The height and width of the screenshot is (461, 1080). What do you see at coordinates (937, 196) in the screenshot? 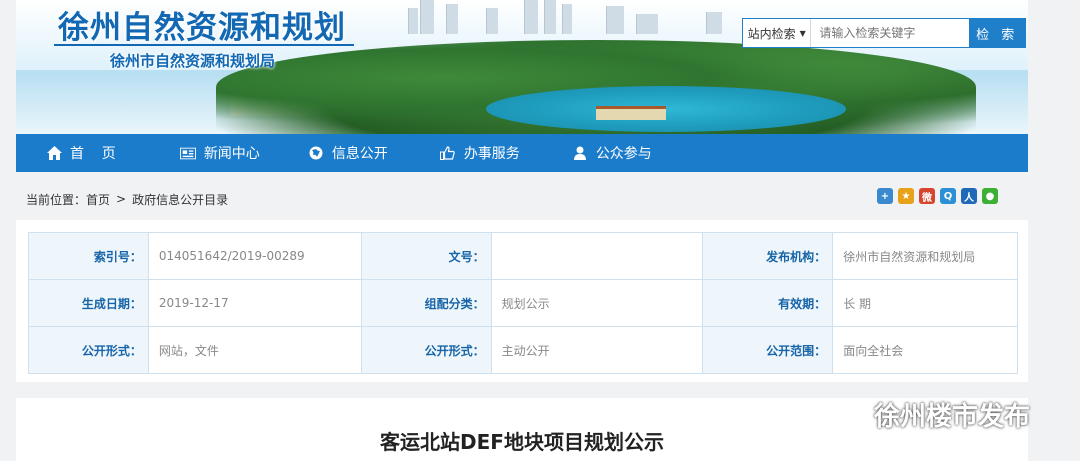
I see `share-bar: + ★ 微 Q 人 ●` at bounding box center [937, 196].